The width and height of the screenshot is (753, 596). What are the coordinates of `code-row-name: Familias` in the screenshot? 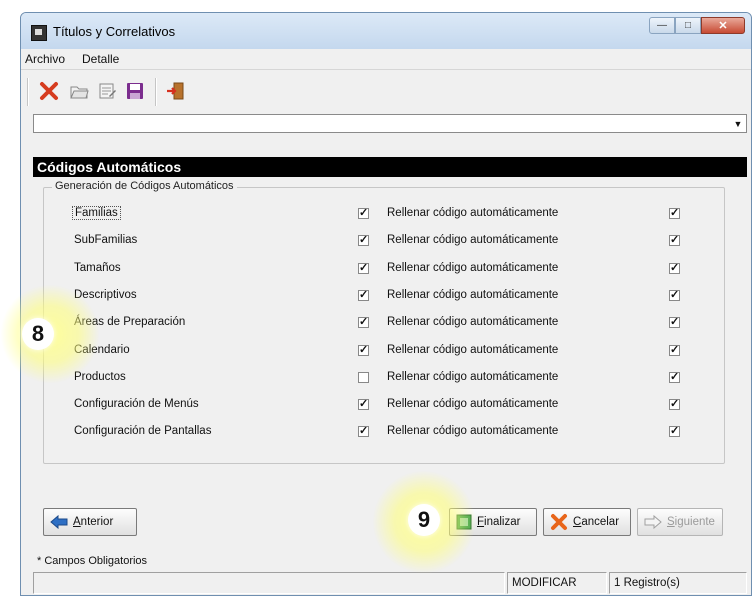 It's located at (96, 213).